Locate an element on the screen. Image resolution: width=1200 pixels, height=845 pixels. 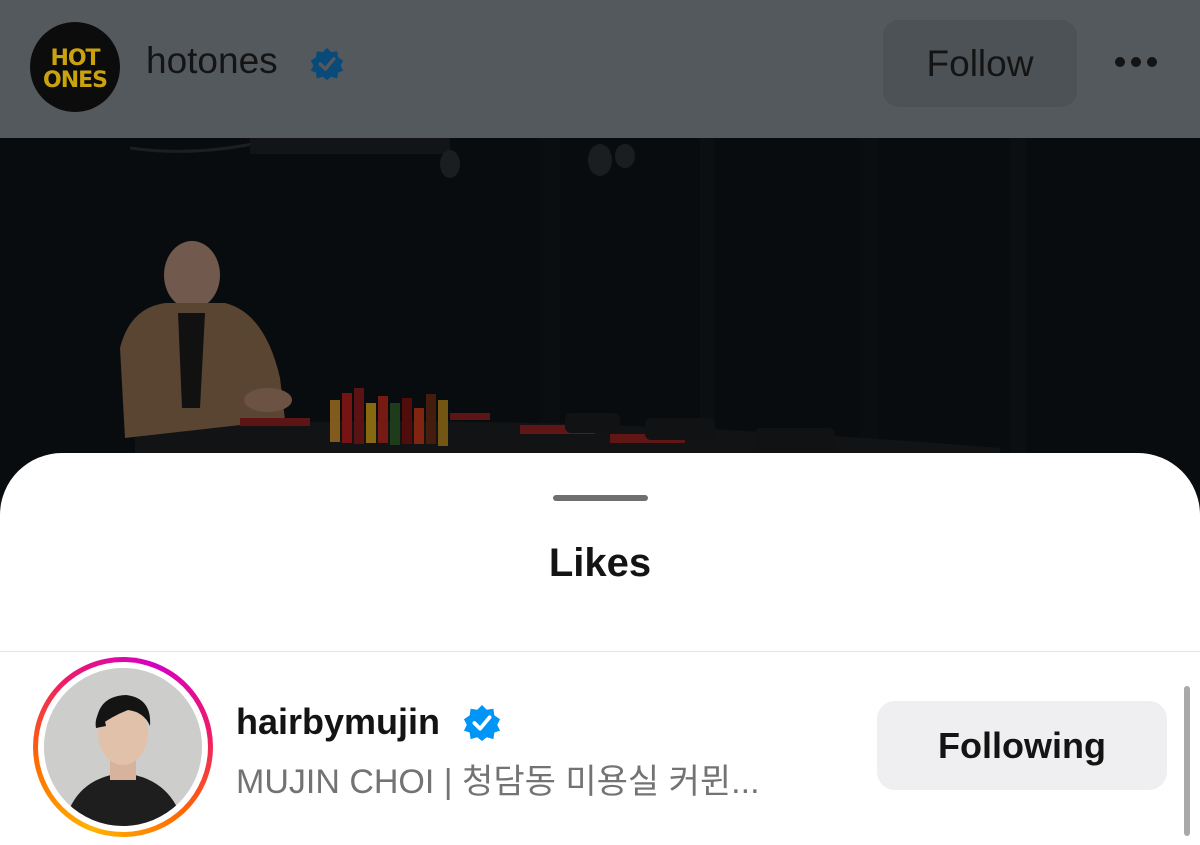
profile-photo is located at coordinates (123, 747).